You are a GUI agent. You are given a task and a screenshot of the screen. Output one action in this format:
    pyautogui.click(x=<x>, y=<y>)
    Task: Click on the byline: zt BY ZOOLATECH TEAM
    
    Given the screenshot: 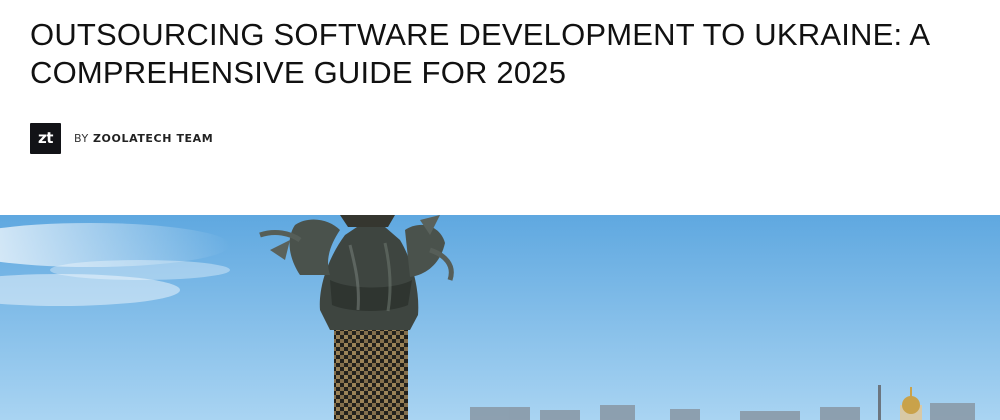 What is the action you would take?
    pyautogui.click(x=121, y=138)
    